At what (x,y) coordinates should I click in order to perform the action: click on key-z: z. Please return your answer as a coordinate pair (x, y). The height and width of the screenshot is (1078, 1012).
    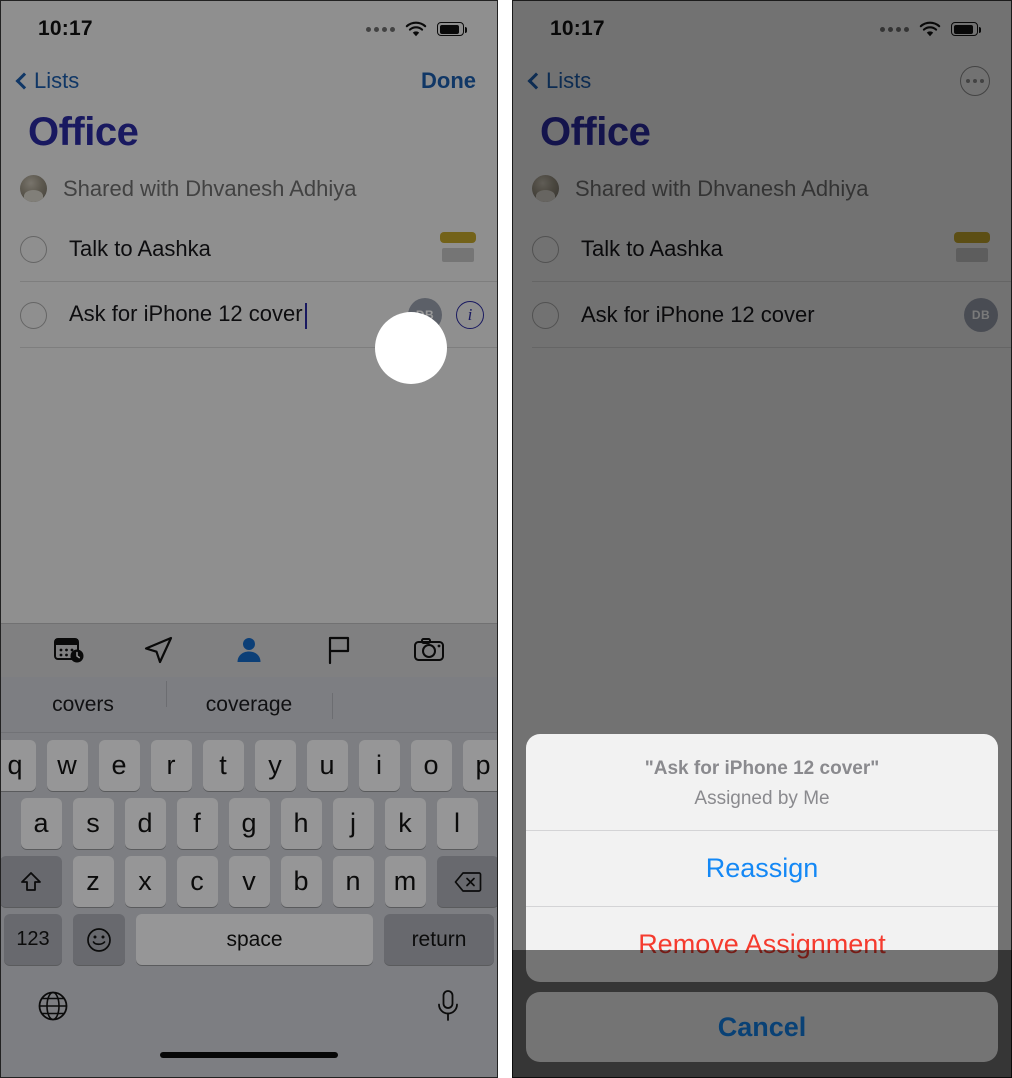
    Looking at the image, I should click on (93, 881).